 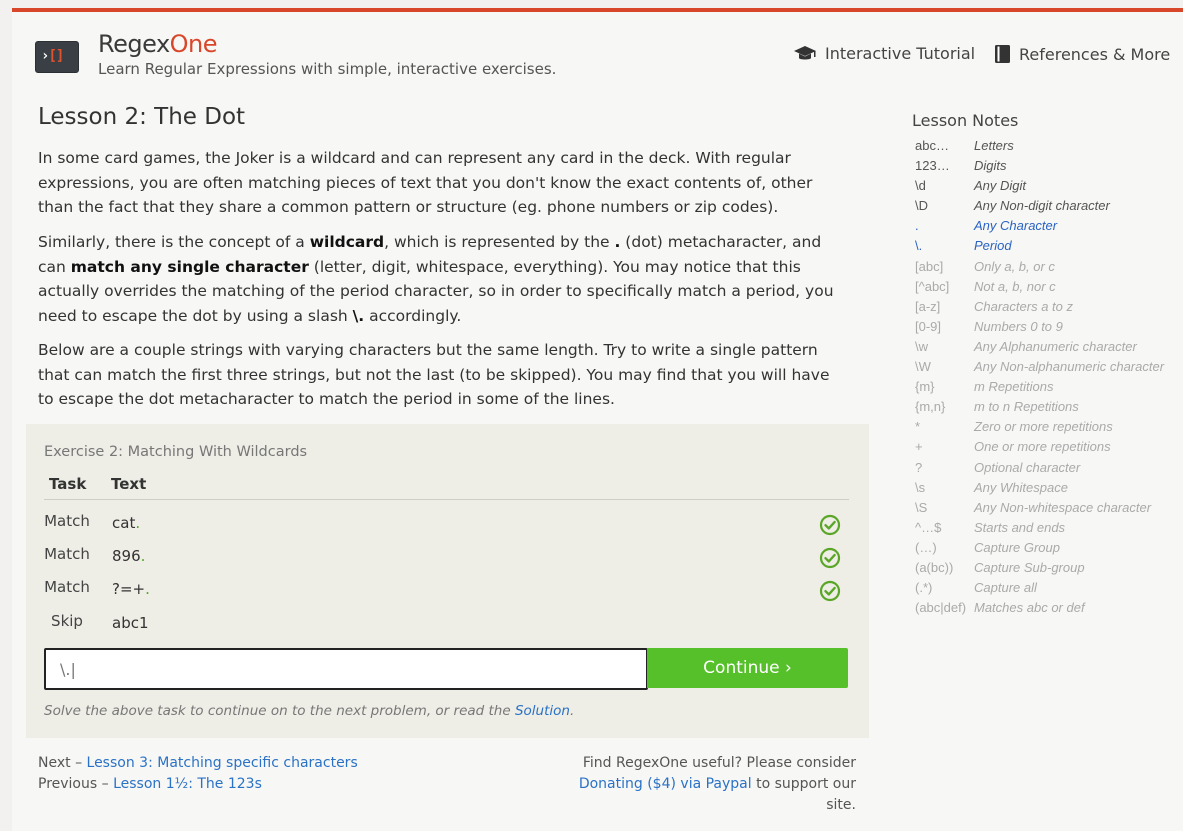 I want to click on lesson-note-item: \. Period, so click(x=1049, y=246).